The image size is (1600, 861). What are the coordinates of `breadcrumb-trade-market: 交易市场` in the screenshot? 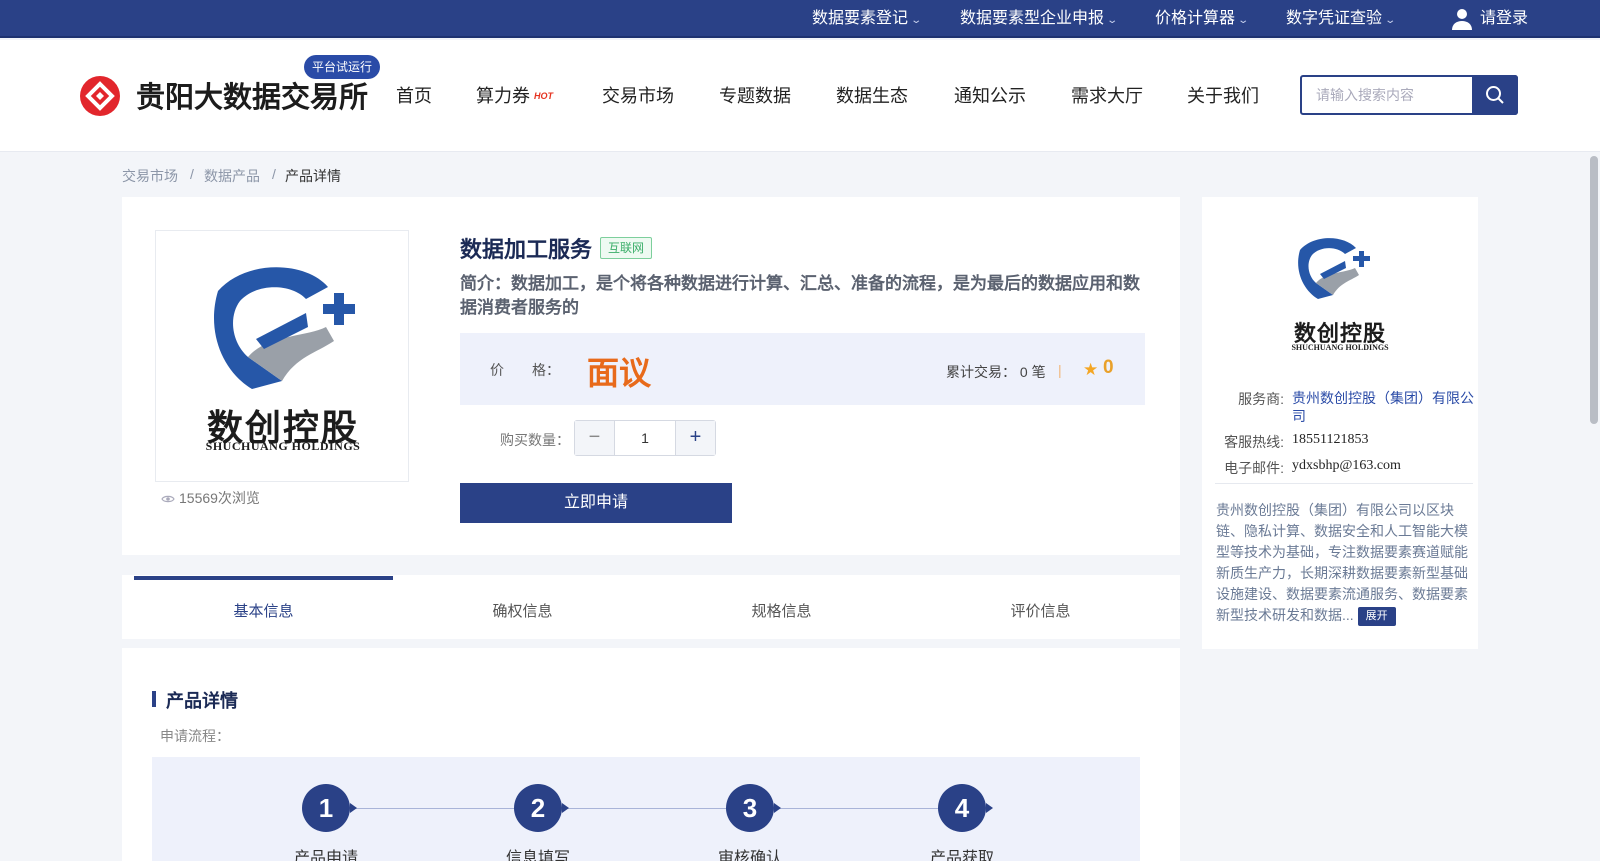 It's located at (150, 176).